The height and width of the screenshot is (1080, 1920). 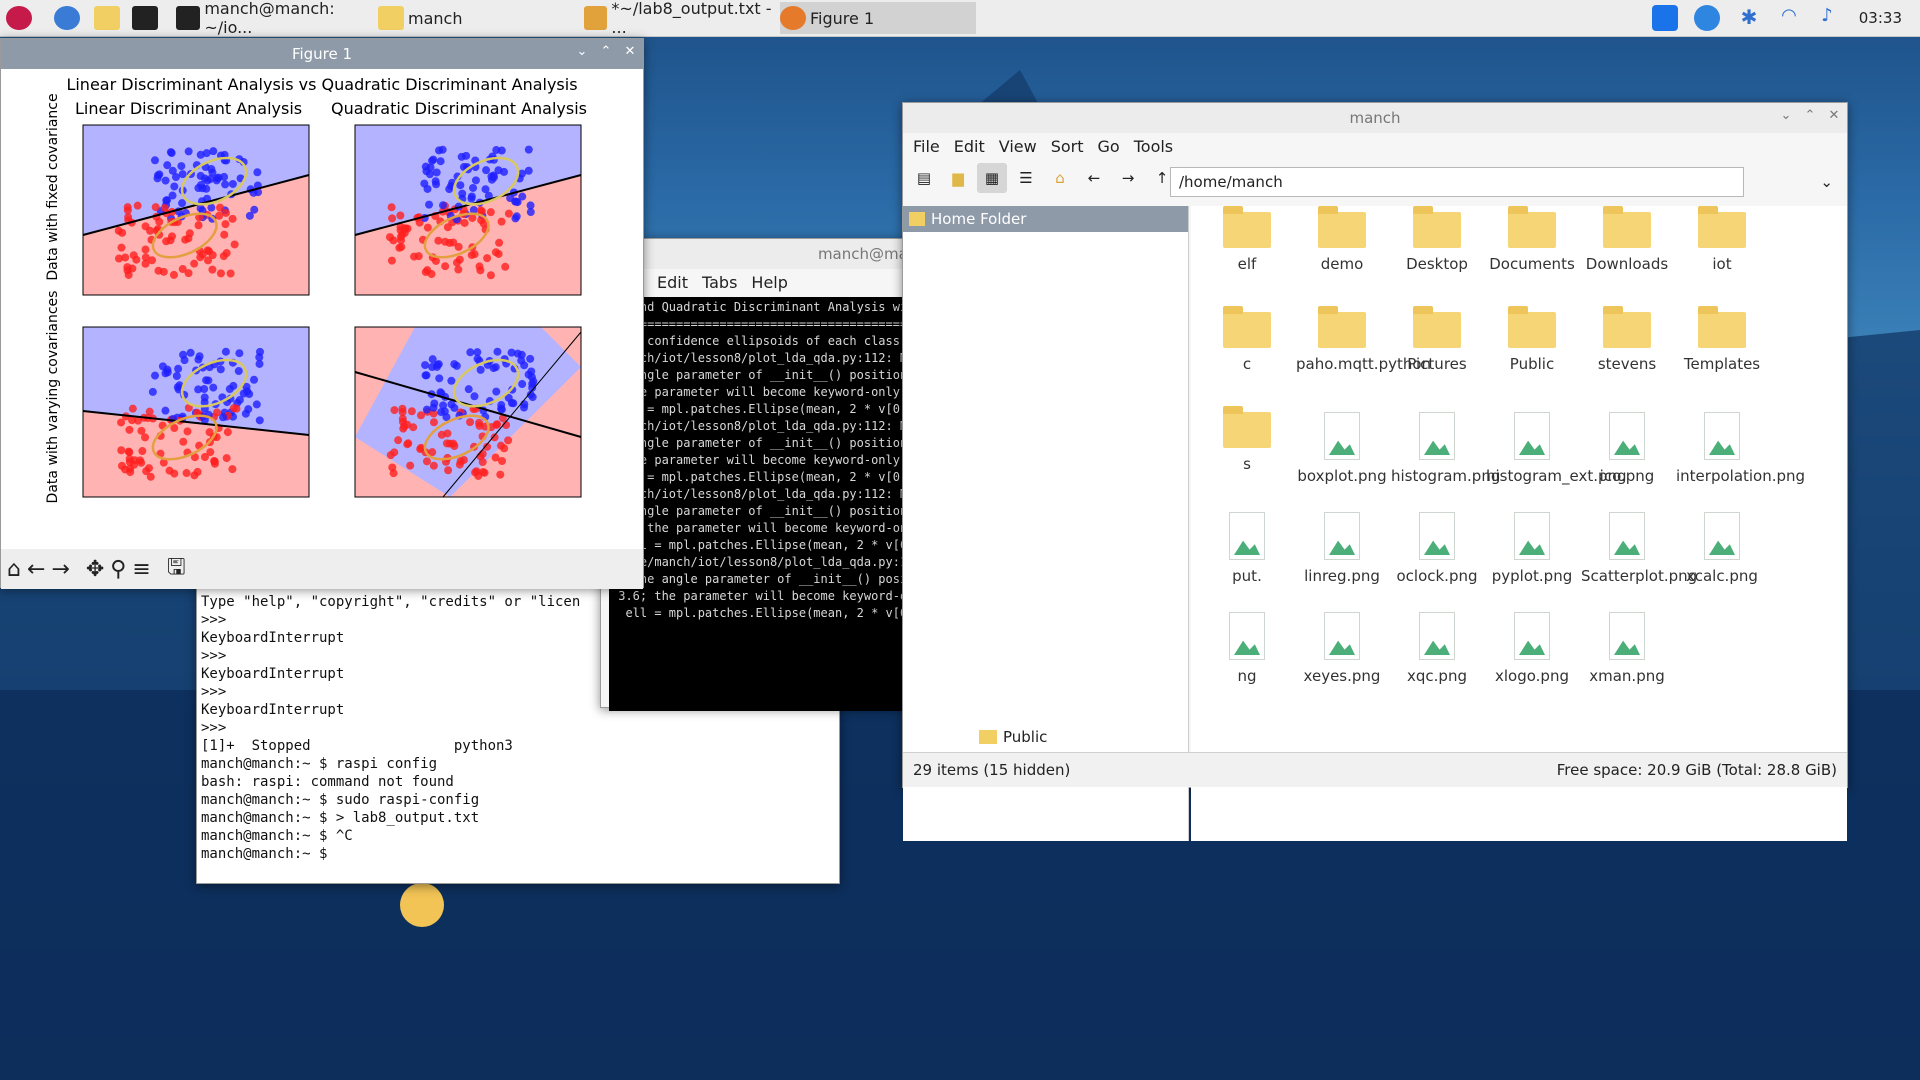 What do you see at coordinates (1247, 649) in the screenshot?
I see `file-item: ng` at bounding box center [1247, 649].